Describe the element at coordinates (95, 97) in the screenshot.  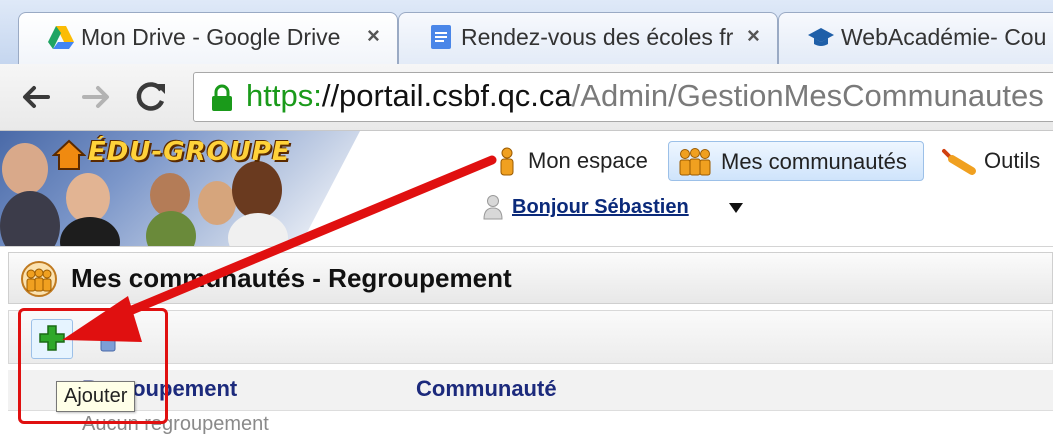
I see `forward-arrow-icon` at that location.